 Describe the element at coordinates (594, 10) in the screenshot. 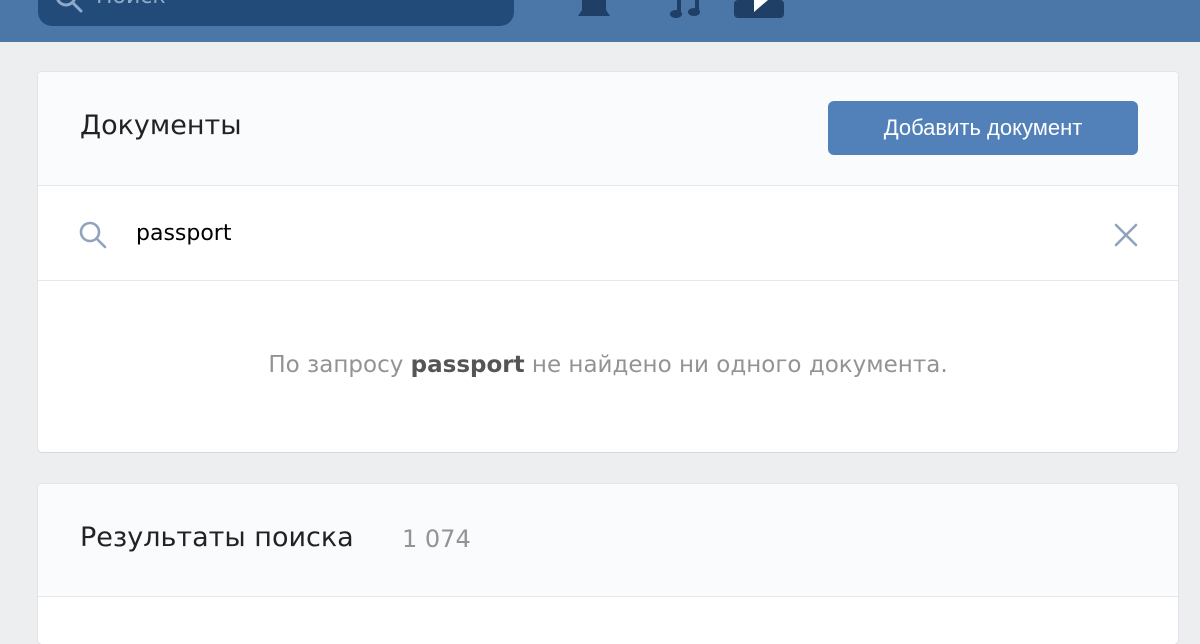

I see `bell-icon` at that location.